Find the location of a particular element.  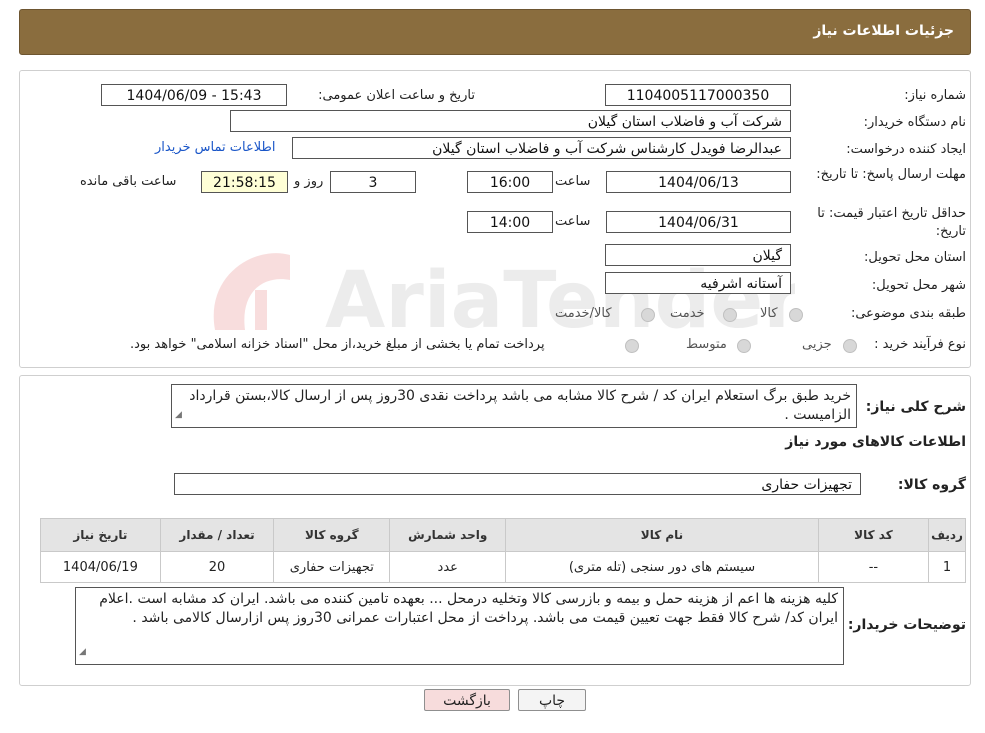

category-label: طبقه بندی موضوعی: is located at coordinates (908, 313).